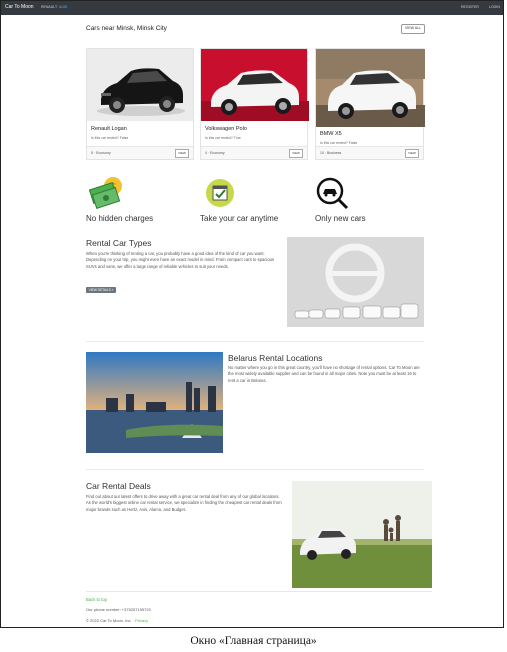 The image size is (507, 652). Describe the element at coordinates (470, 7) in the screenshot. I see `nav-link-register: REGISTER` at that location.